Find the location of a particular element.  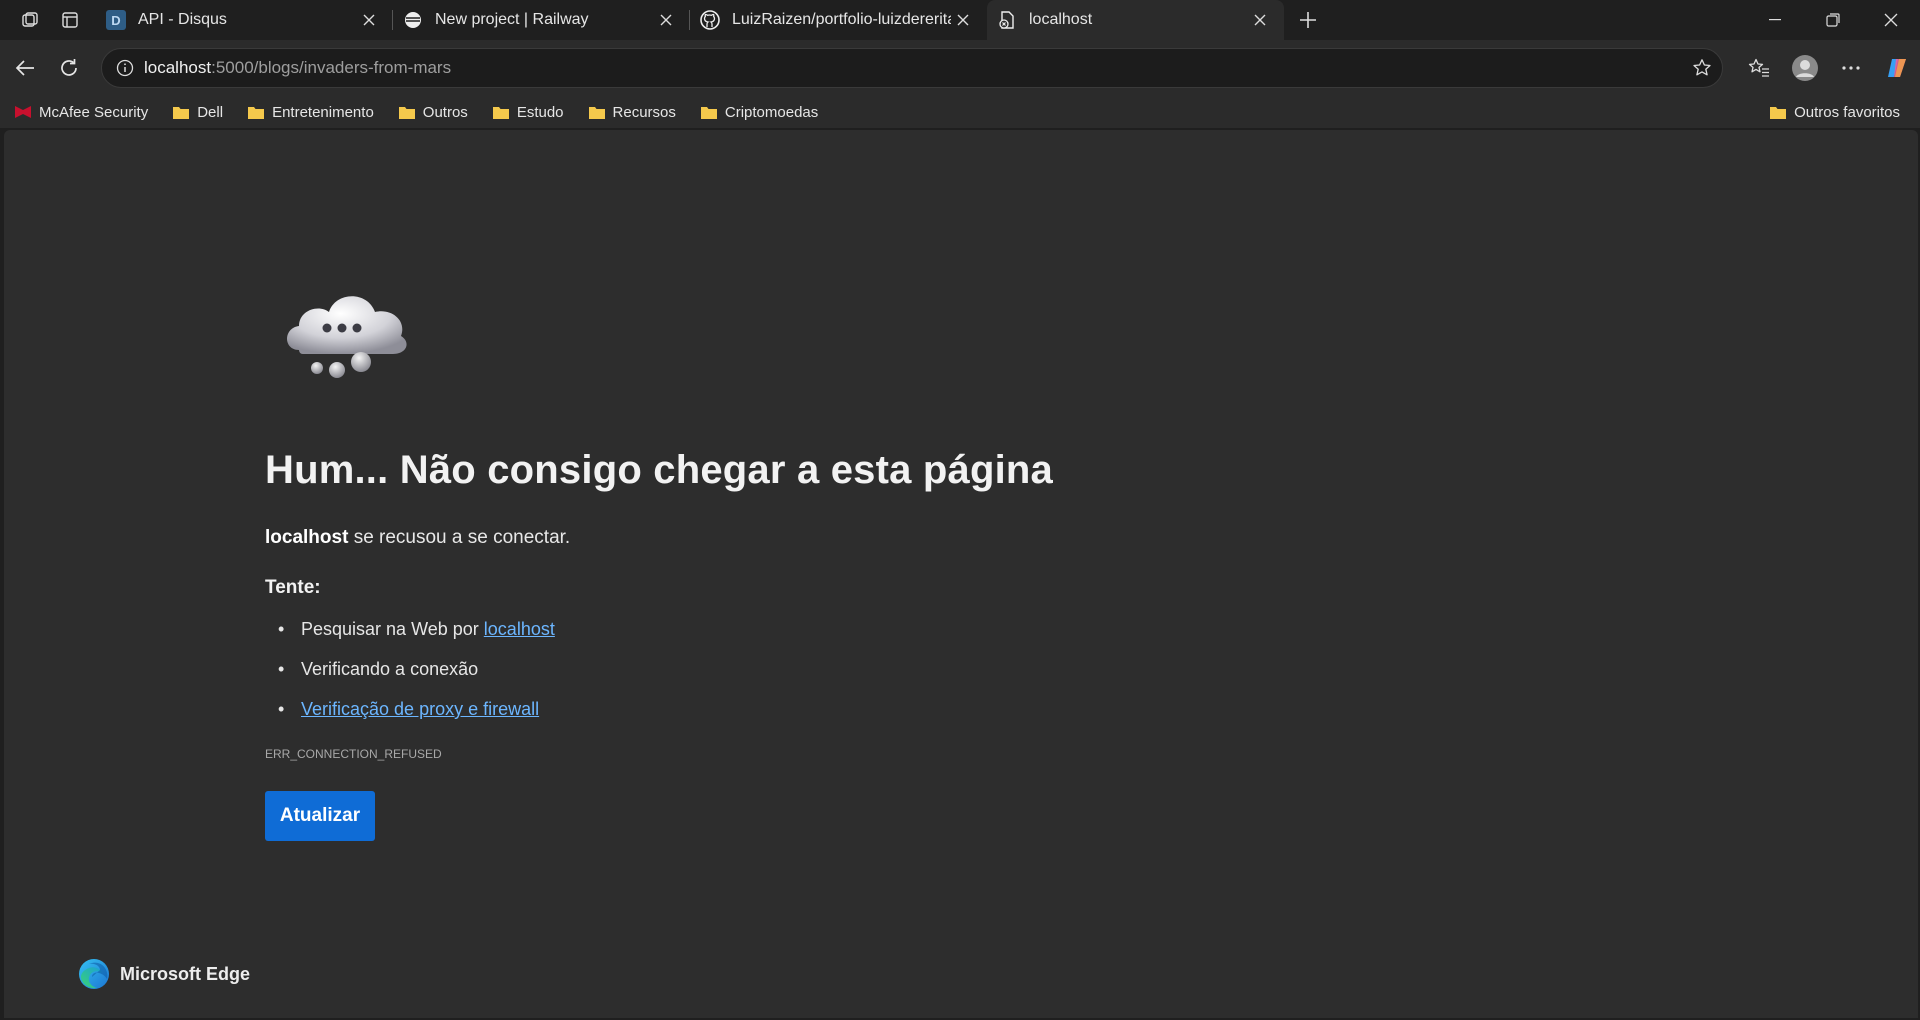

url-text: localhost:5000/blogs/invaders-from-mars is located at coordinates (913, 68).